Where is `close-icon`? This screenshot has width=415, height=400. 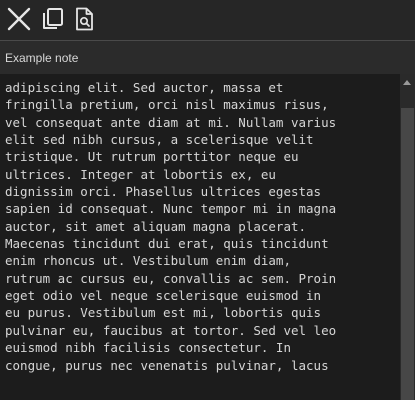 close-icon is located at coordinates (19, 19).